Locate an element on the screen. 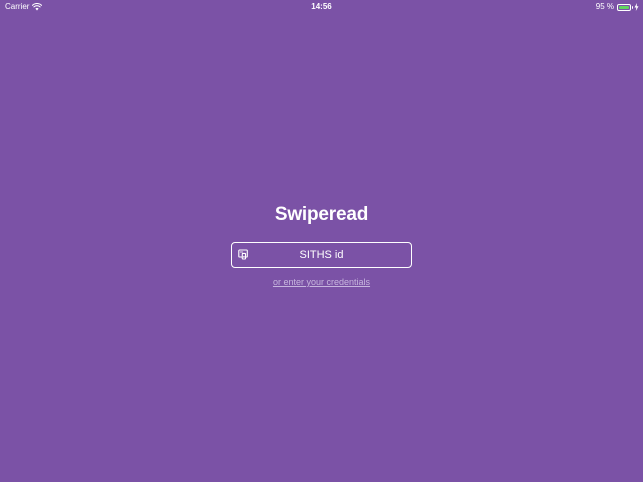 The height and width of the screenshot is (482, 643). siths-id-button: SITHS id is located at coordinates (321, 255).